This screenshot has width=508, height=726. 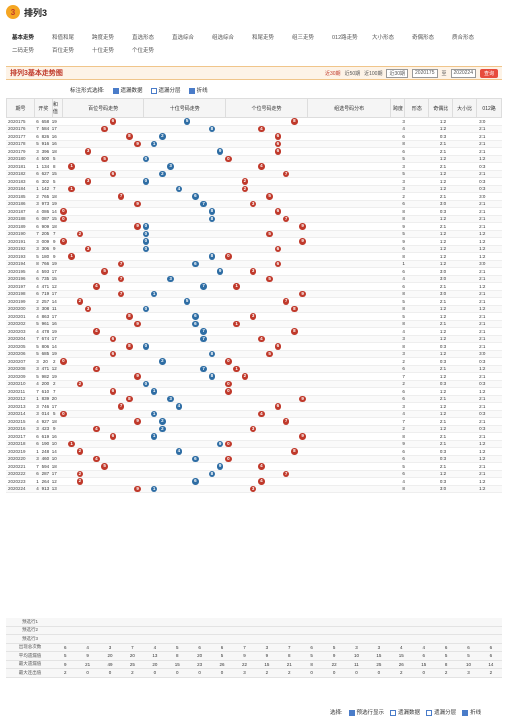 What do you see at coordinates (312, 37) in the screenshot?
I see `nav-link: 组三走势` at bounding box center [312, 37].